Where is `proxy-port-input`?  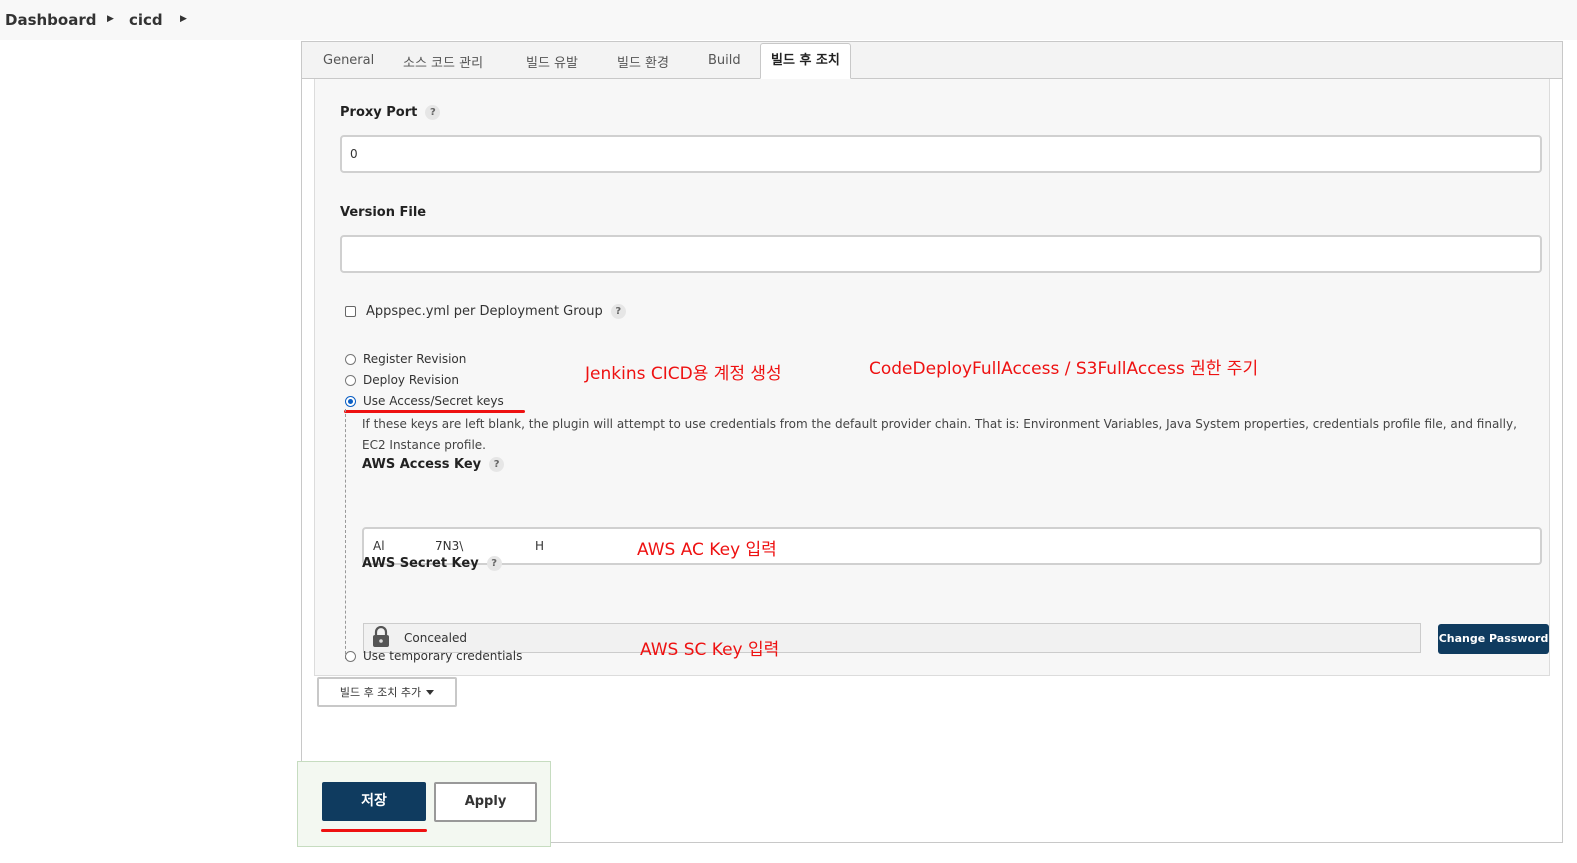 proxy-port-input is located at coordinates (941, 154).